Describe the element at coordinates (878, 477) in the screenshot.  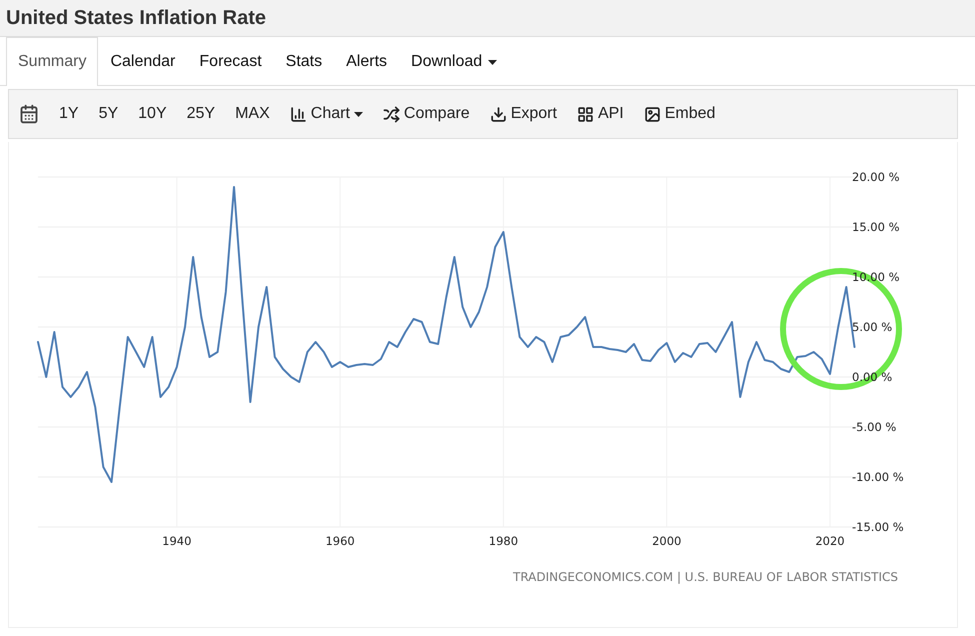
I see `y-axis-label: -10.00 %` at that location.